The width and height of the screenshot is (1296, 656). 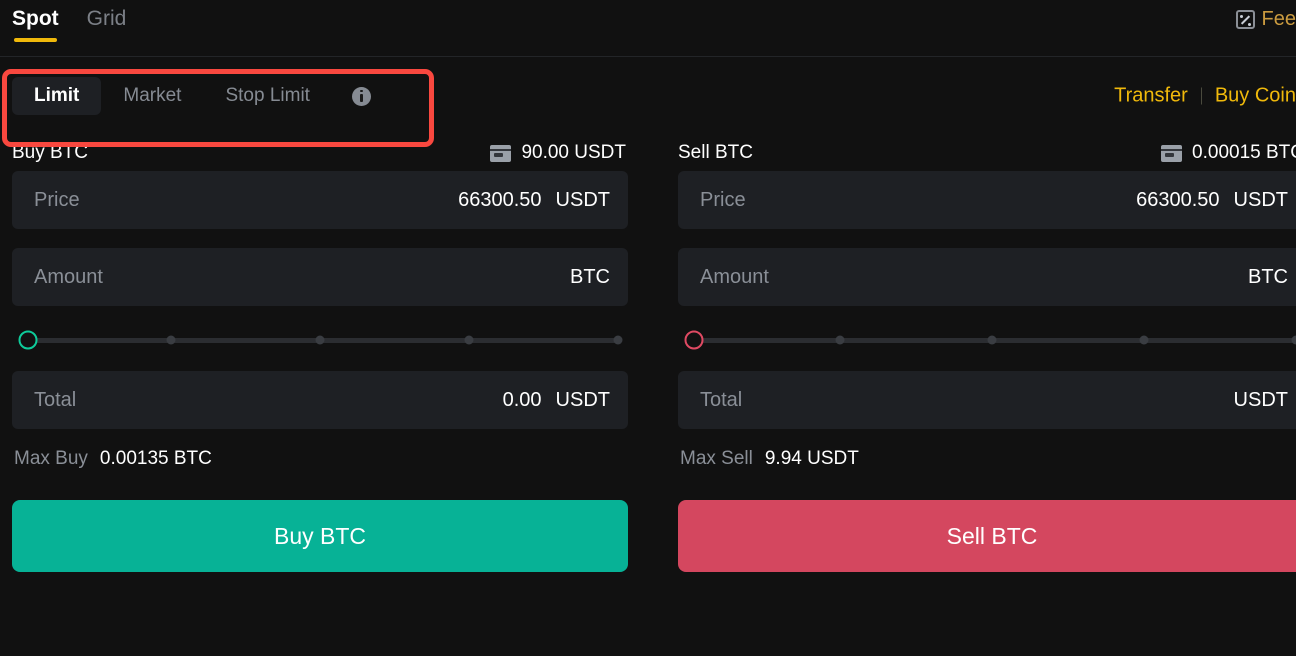 What do you see at coordinates (106, 18) in the screenshot?
I see `tab-grid-label: Grid` at bounding box center [106, 18].